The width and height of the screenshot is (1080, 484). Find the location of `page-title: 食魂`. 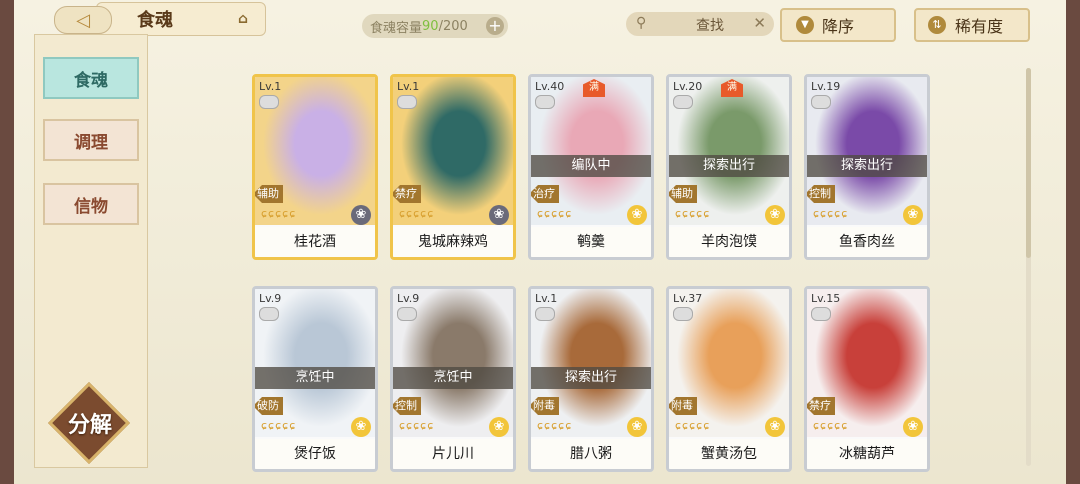

page-title: 食魂 is located at coordinates (155, 20).